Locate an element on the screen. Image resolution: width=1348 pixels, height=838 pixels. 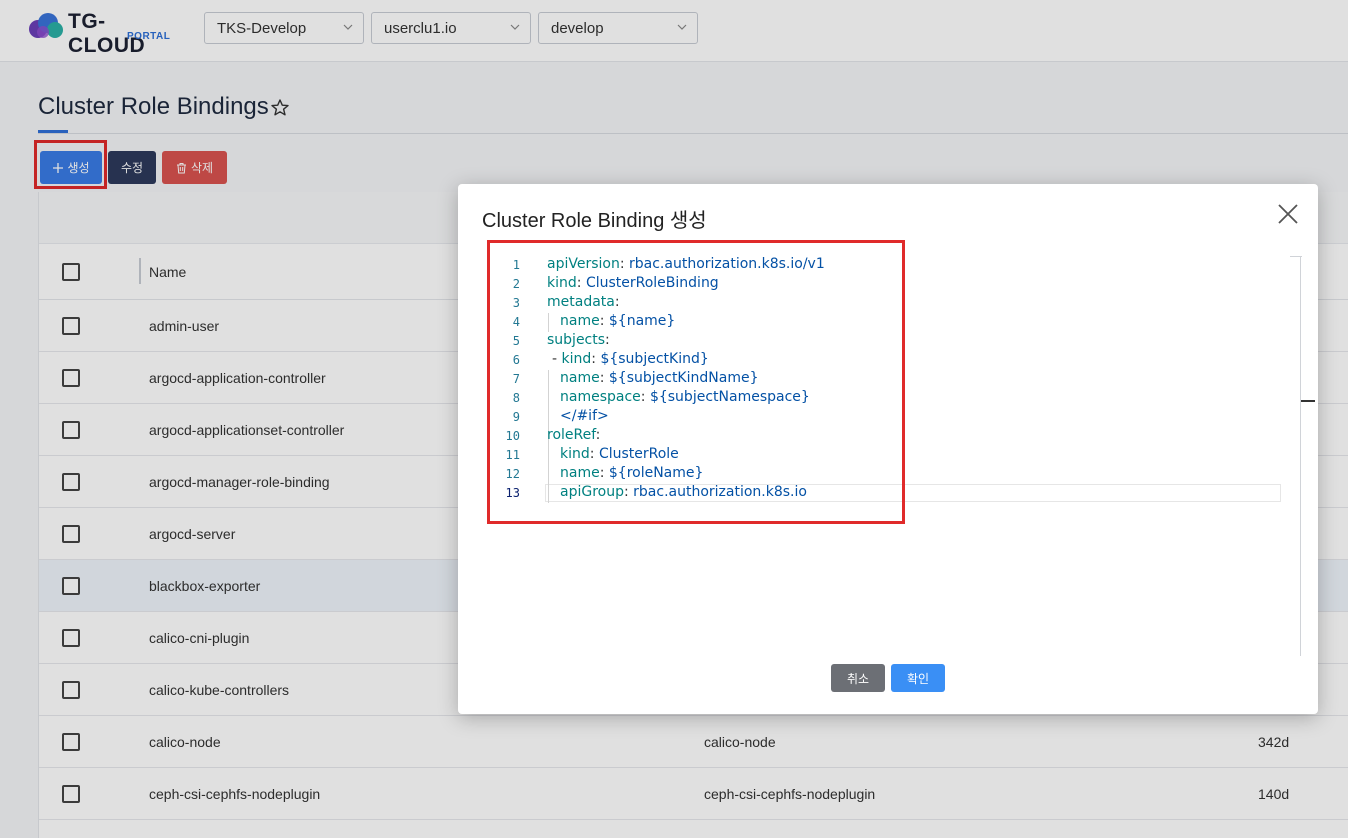
row-name: admin-user is located at coordinates (184, 326).